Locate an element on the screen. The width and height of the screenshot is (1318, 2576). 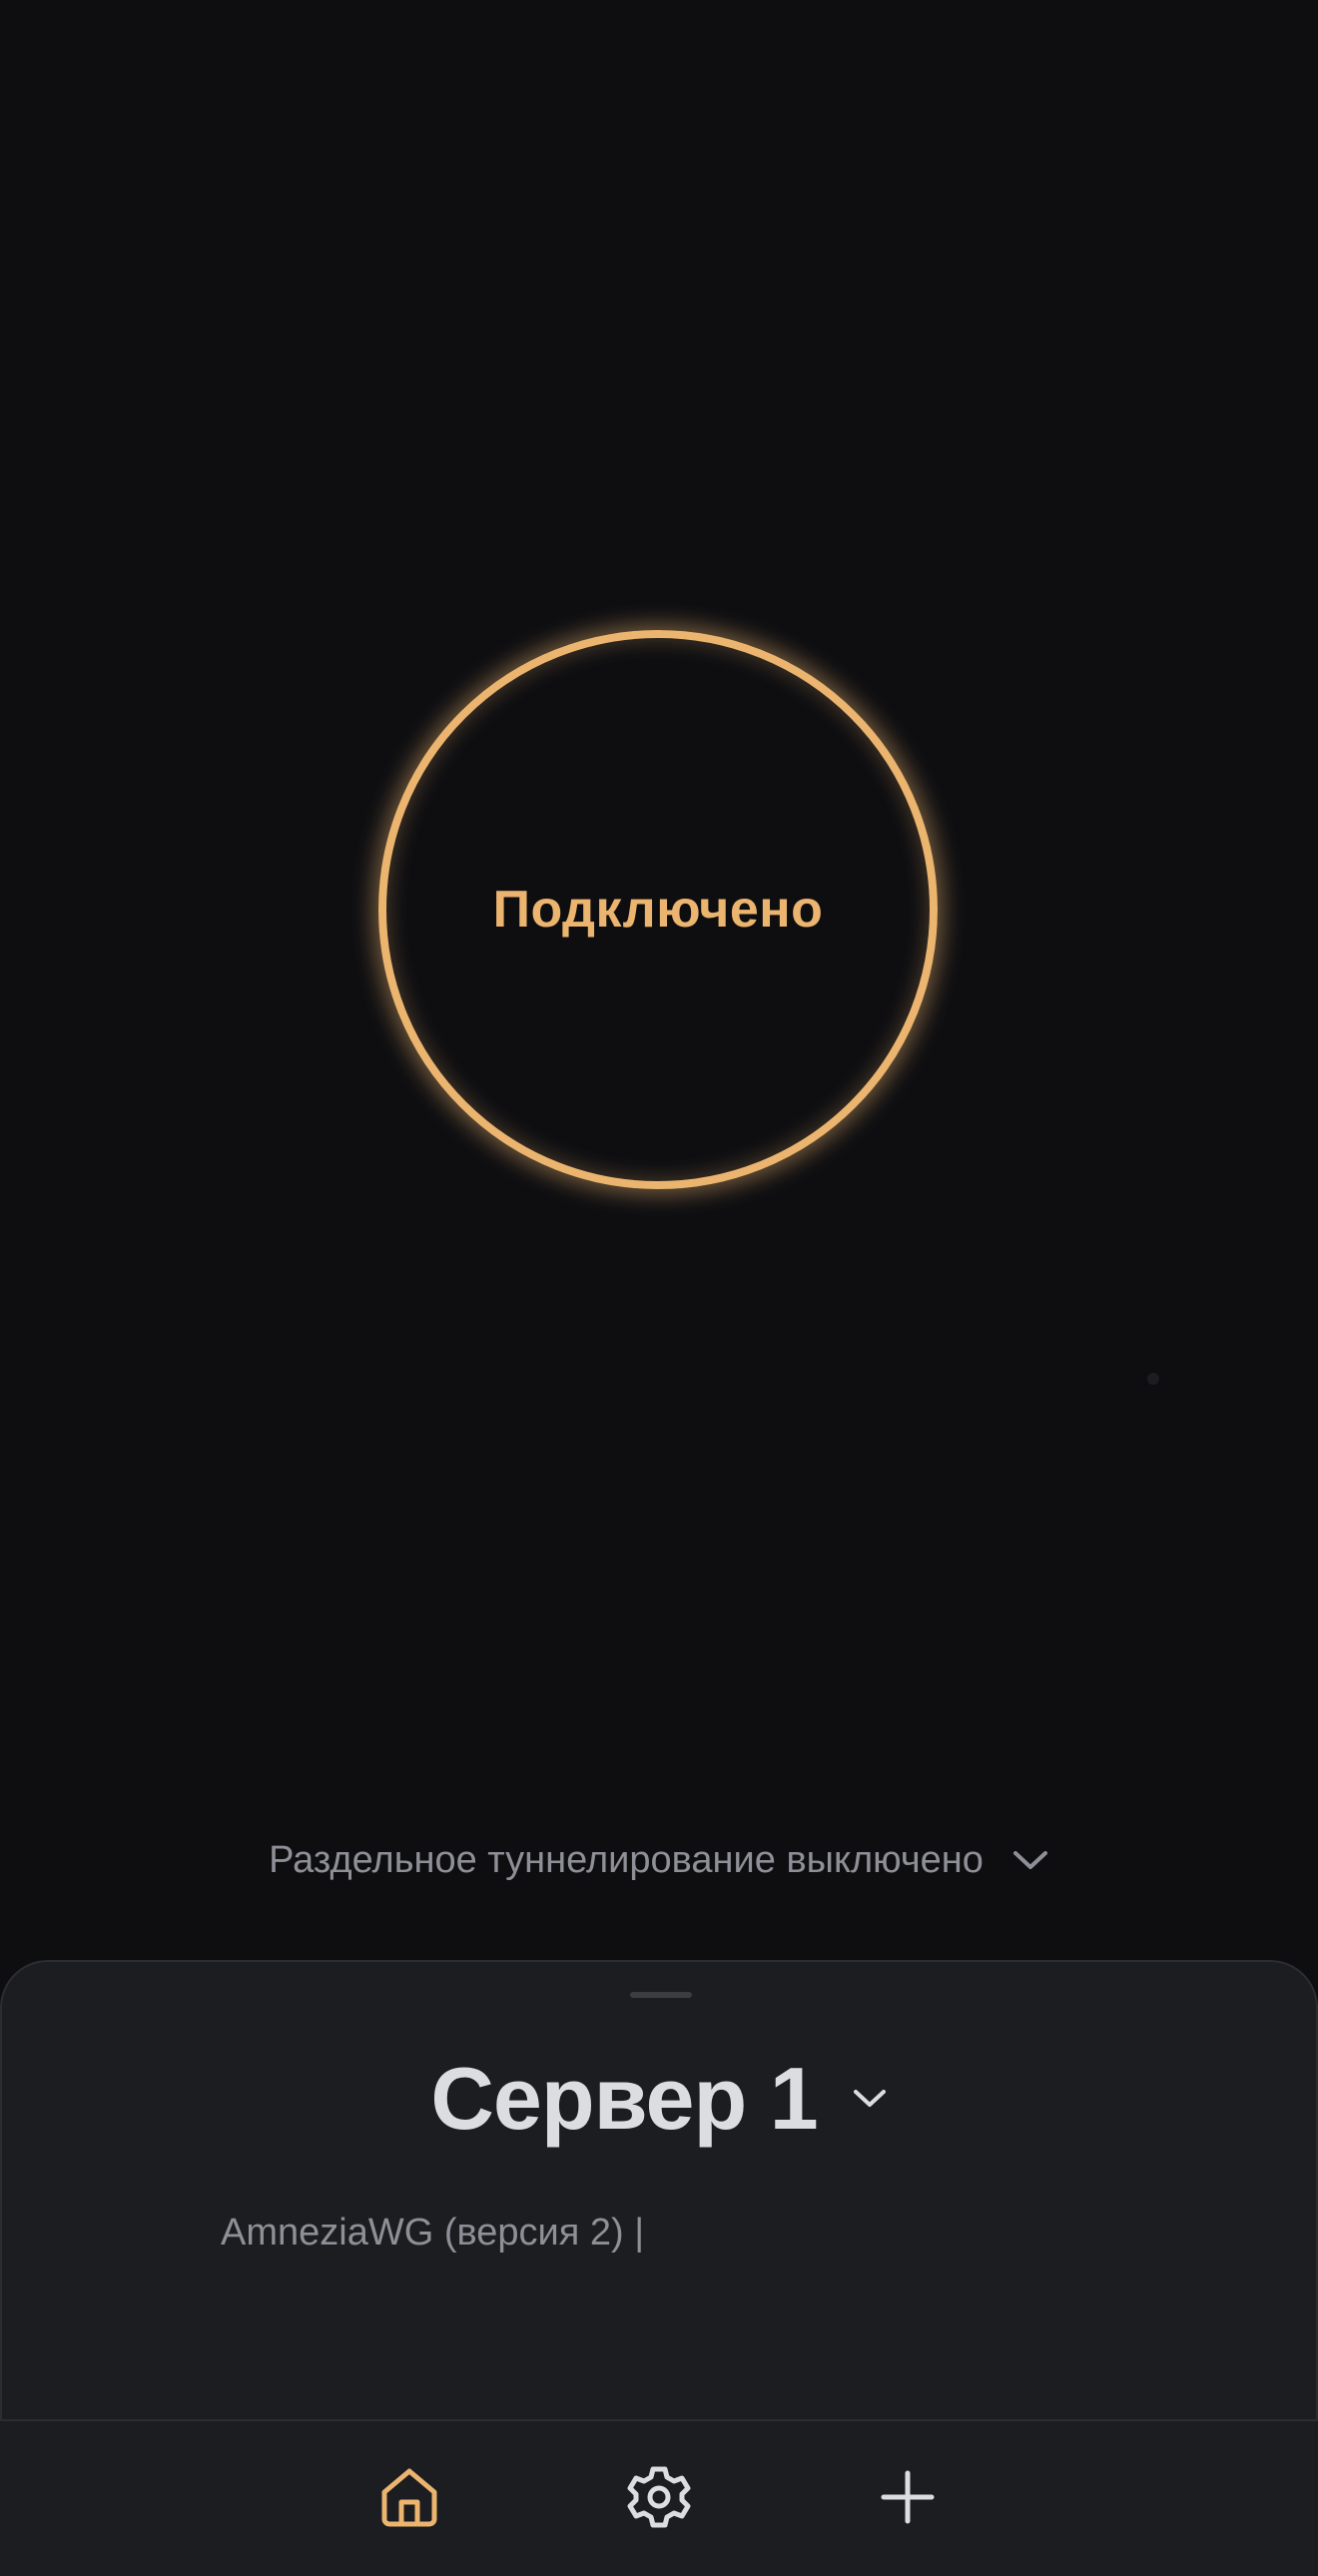
home-icon is located at coordinates (409, 2497).